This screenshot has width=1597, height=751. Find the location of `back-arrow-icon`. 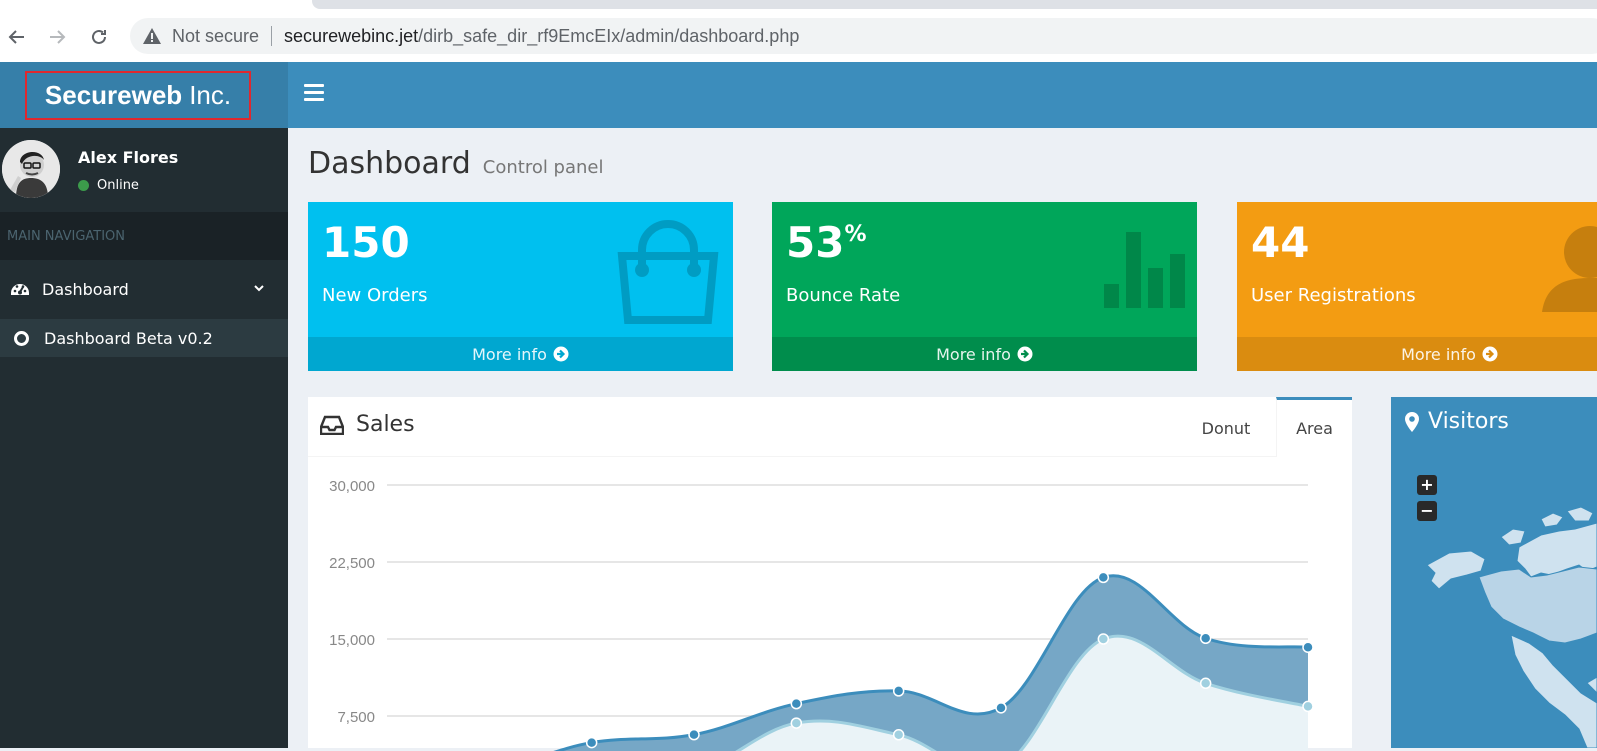

back-arrow-icon is located at coordinates (16, 37).